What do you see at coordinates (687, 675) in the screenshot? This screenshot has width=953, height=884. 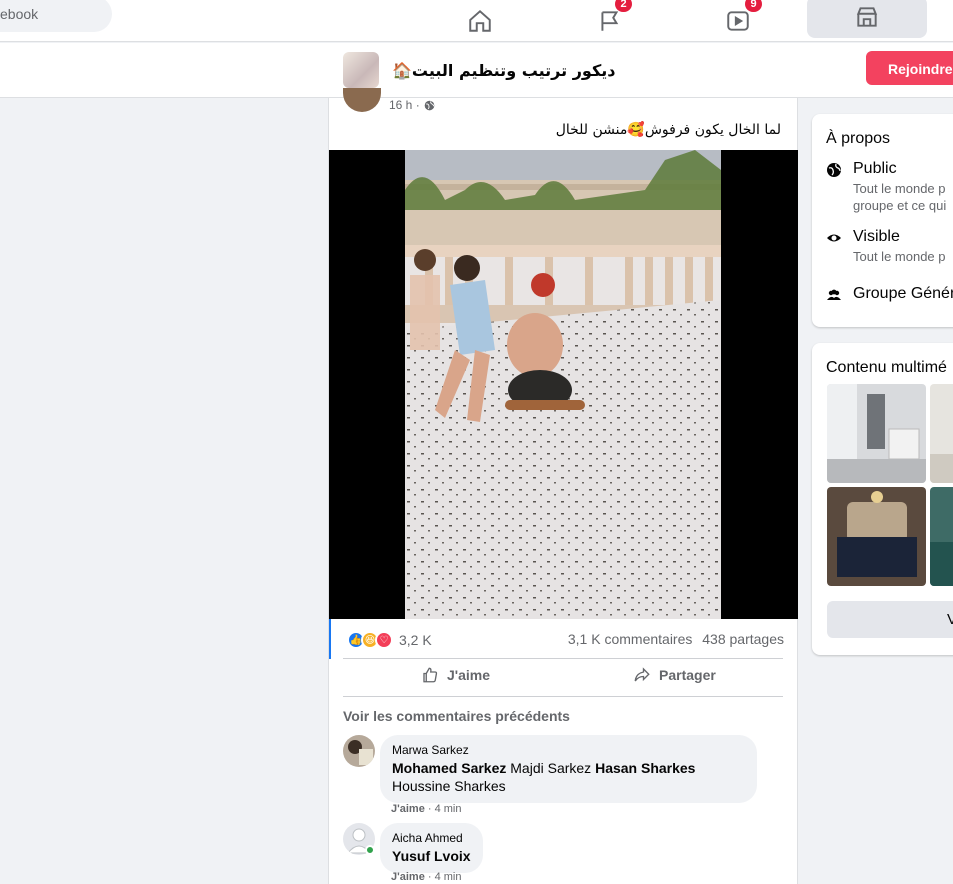 I see `share-label: Partager` at bounding box center [687, 675].